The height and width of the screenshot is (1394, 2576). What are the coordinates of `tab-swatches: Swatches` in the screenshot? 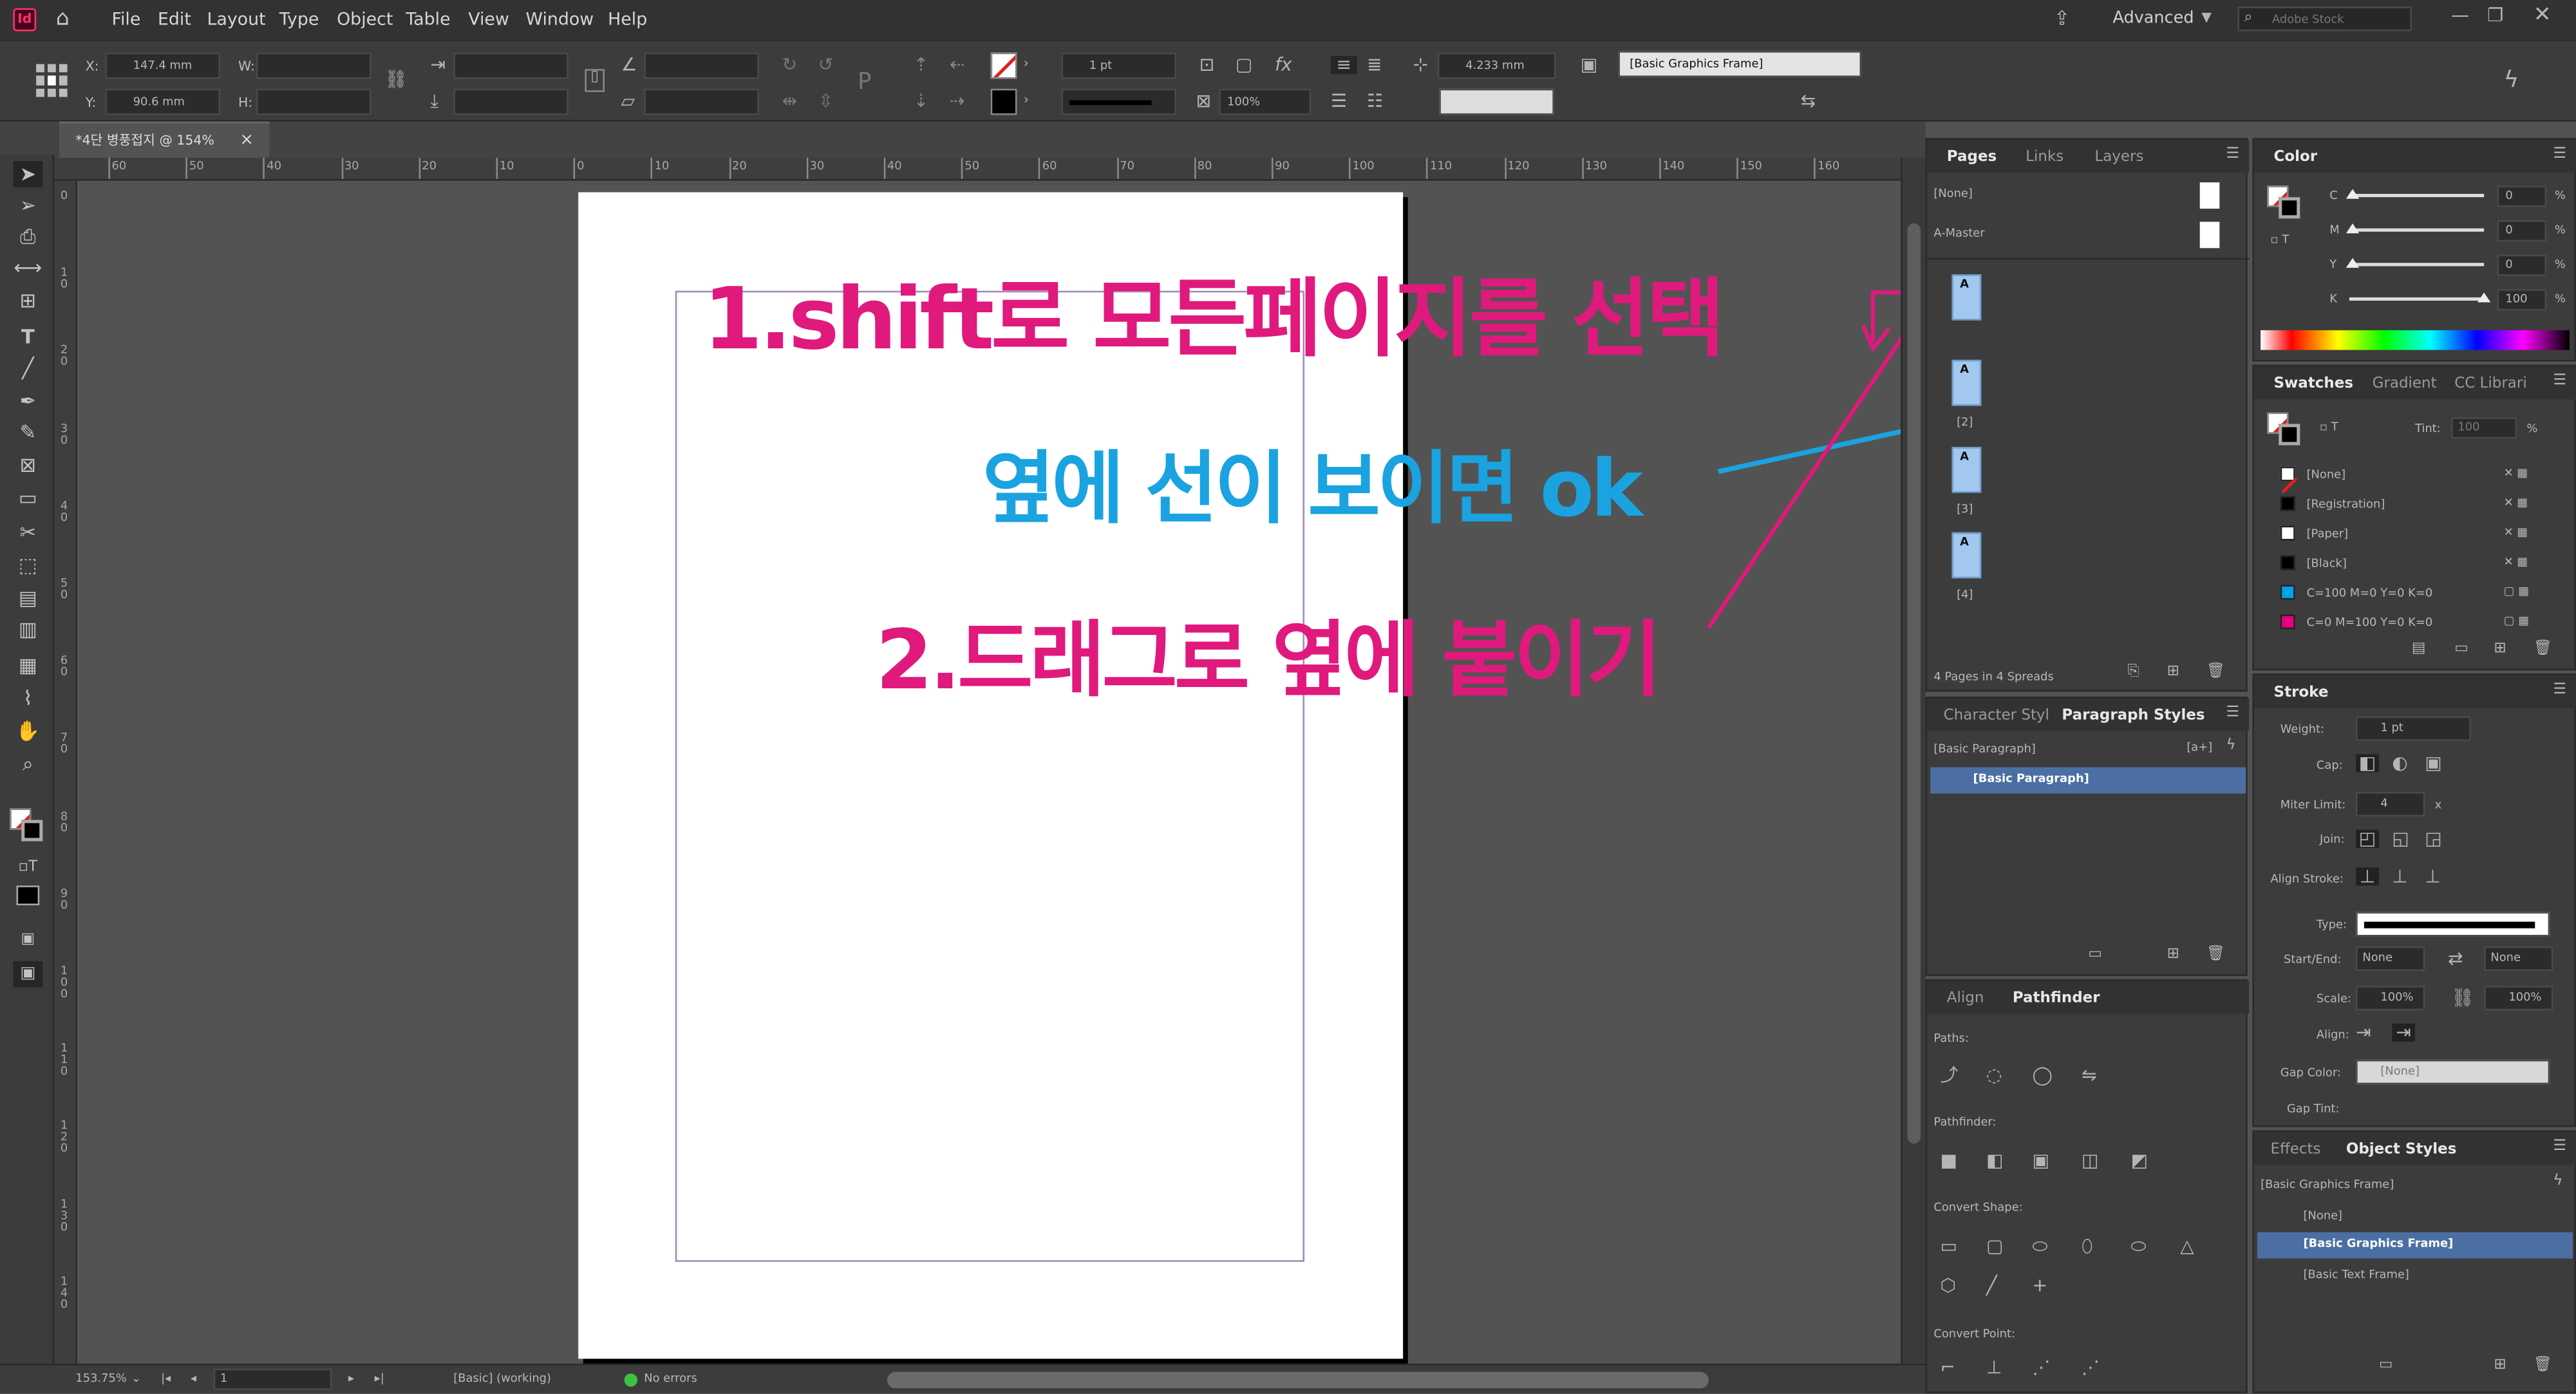 It's located at (2313, 384).